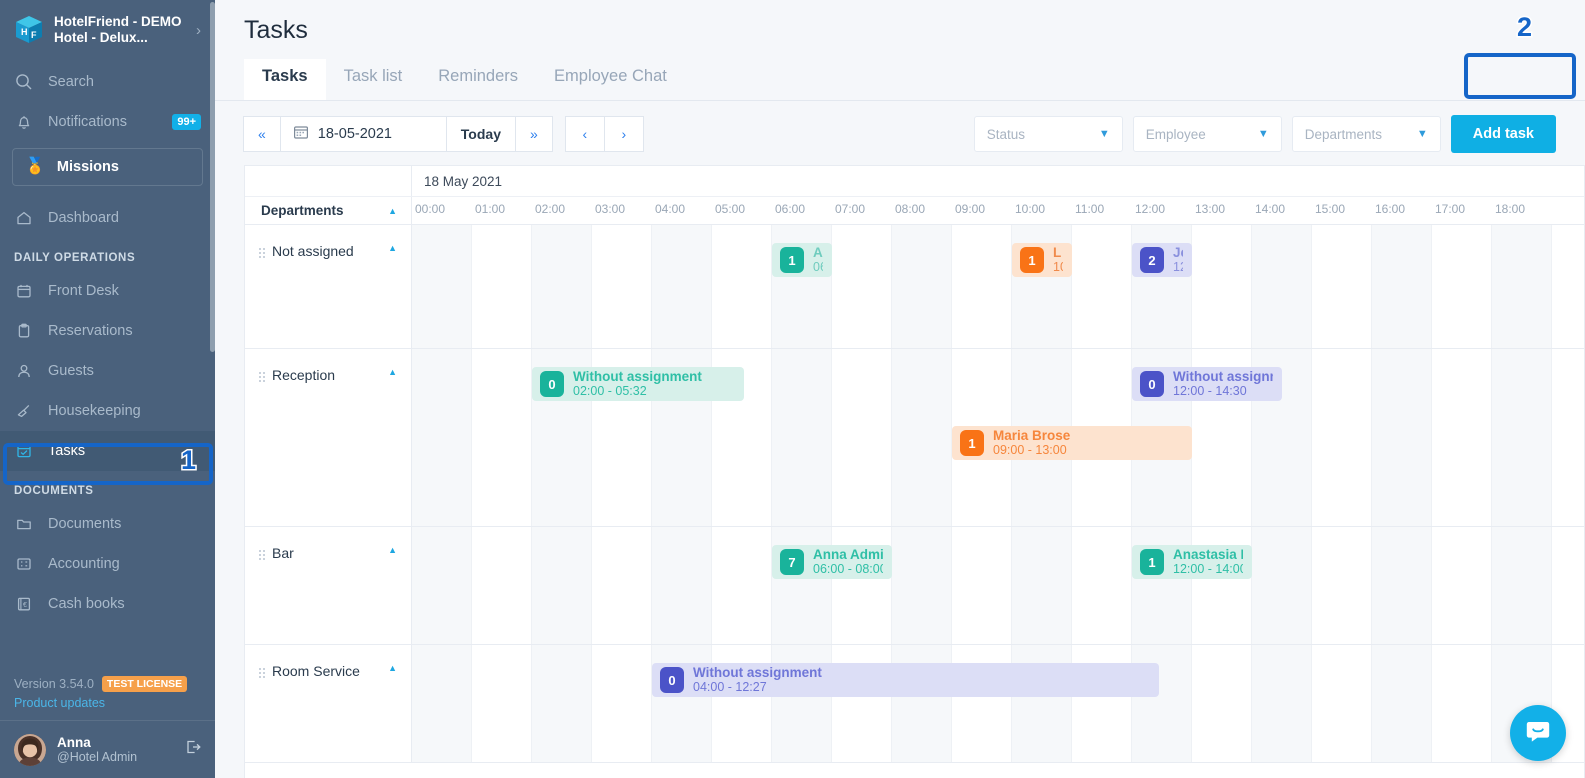 The width and height of the screenshot is (1585, 778). Describe the element at coordinates (328, 286) in the screenshot. I see `department-cell: Not assigned ▲` at that location.